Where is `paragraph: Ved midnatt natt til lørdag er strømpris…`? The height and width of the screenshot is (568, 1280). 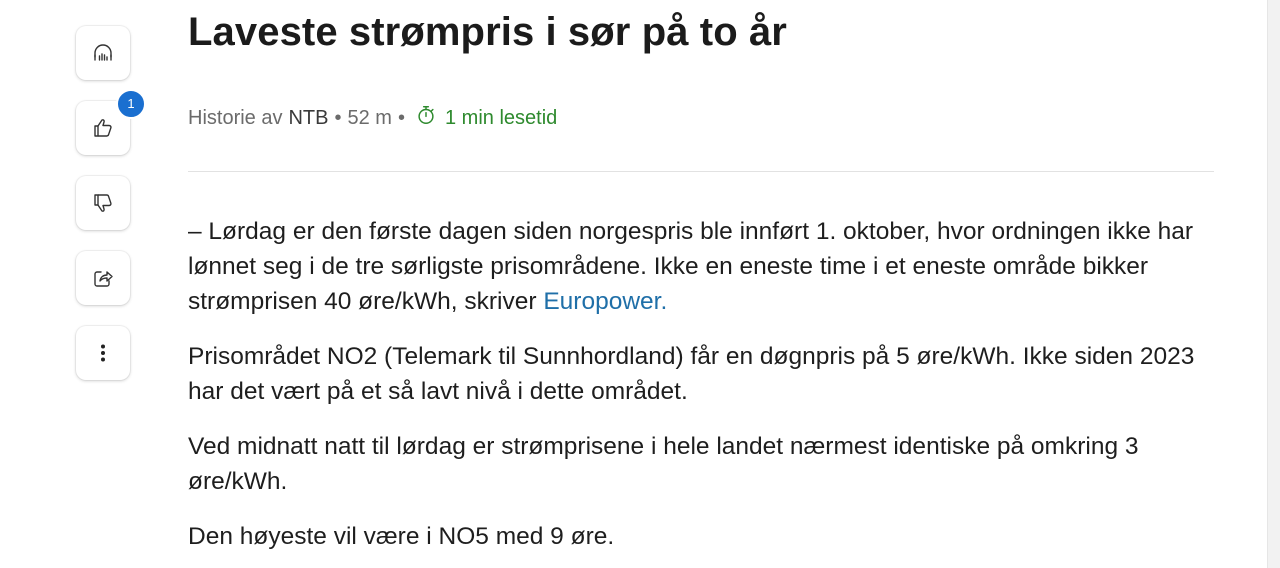 paragraph: Ved midnatt natt til lørdag er strømpris… is located at coordinates (663, 464).